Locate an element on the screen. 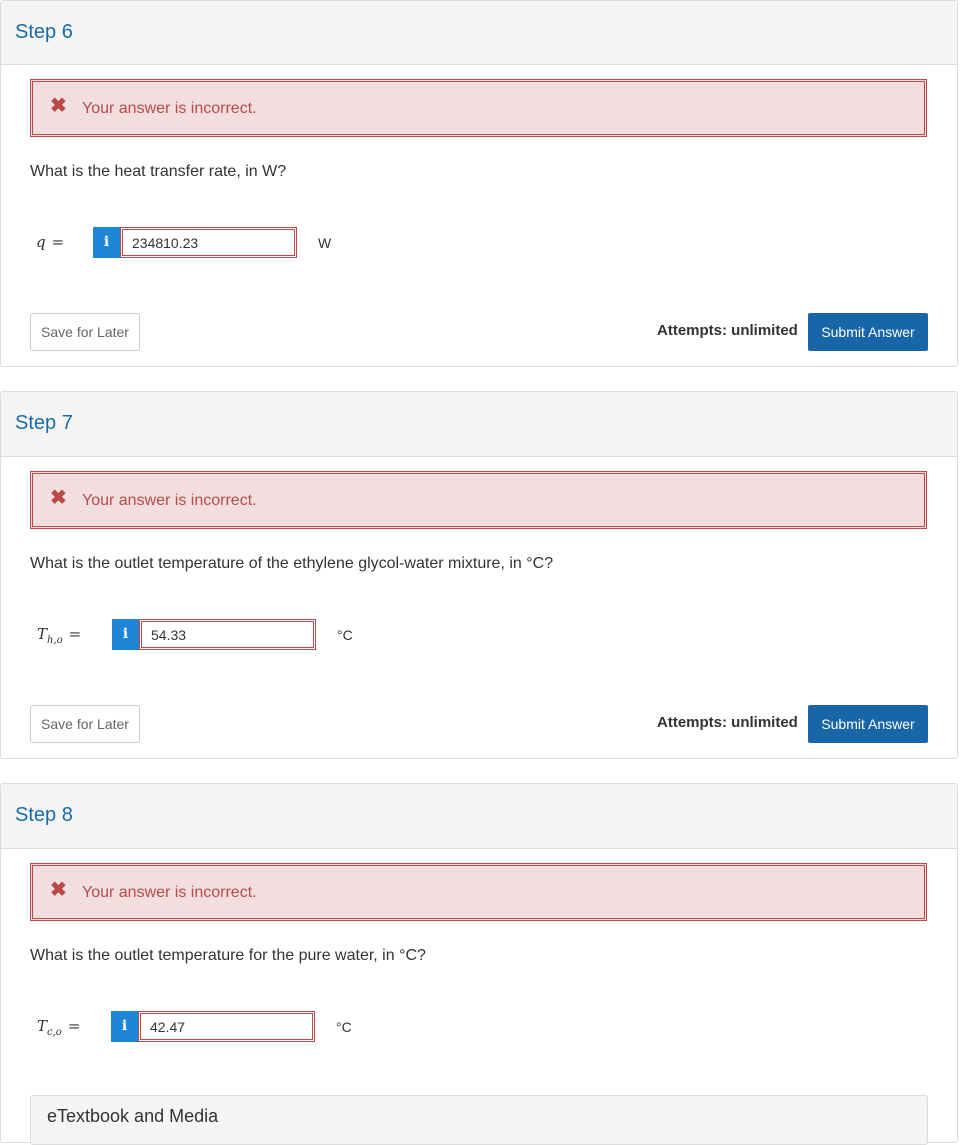 The height and width of the screenshot is (1145, 962). variable-subscript: h,o is located at coordinates (55, 640).